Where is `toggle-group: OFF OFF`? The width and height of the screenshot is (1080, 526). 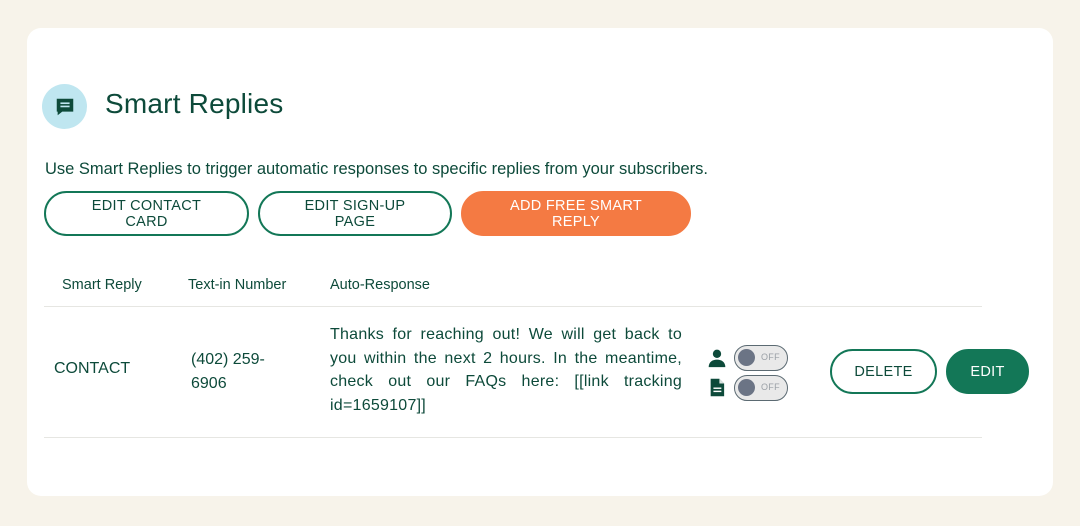 toggle-group: OFF OFF is located at coordinates (747, 373).